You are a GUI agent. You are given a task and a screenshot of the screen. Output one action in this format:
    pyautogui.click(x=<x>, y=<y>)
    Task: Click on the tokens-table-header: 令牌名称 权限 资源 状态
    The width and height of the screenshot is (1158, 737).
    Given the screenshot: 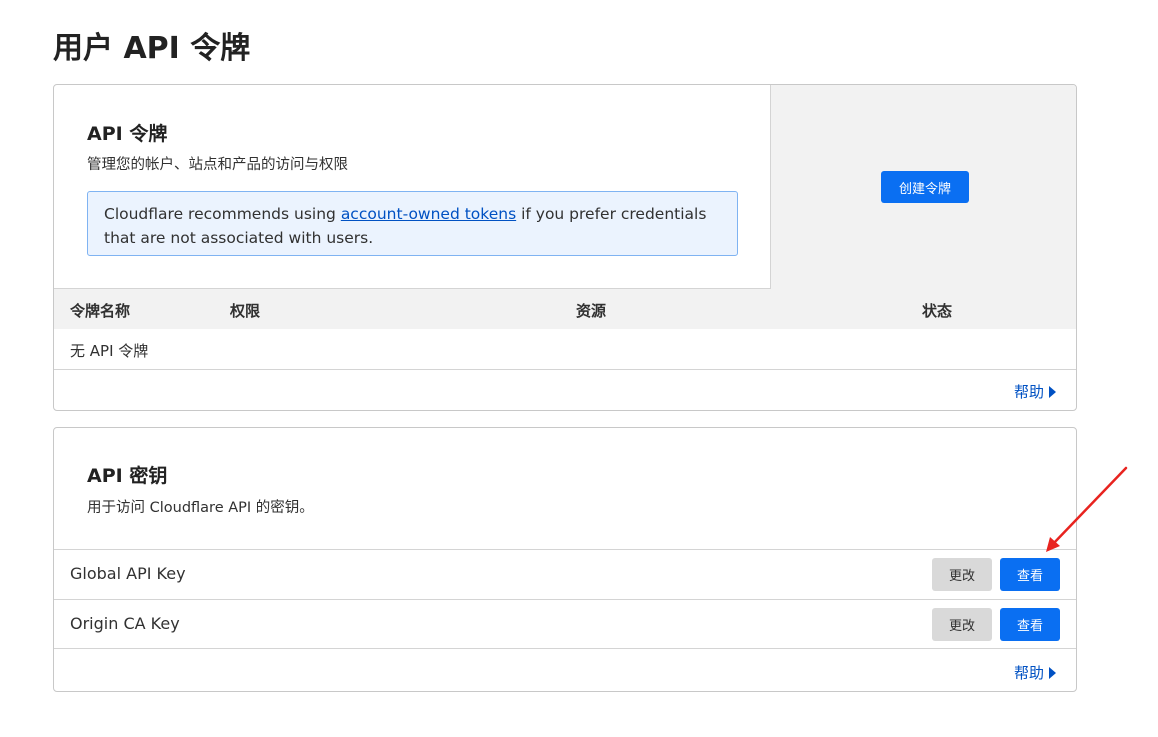 What is the action you would take?
    pyautogui.click(x=565, y=309)
    